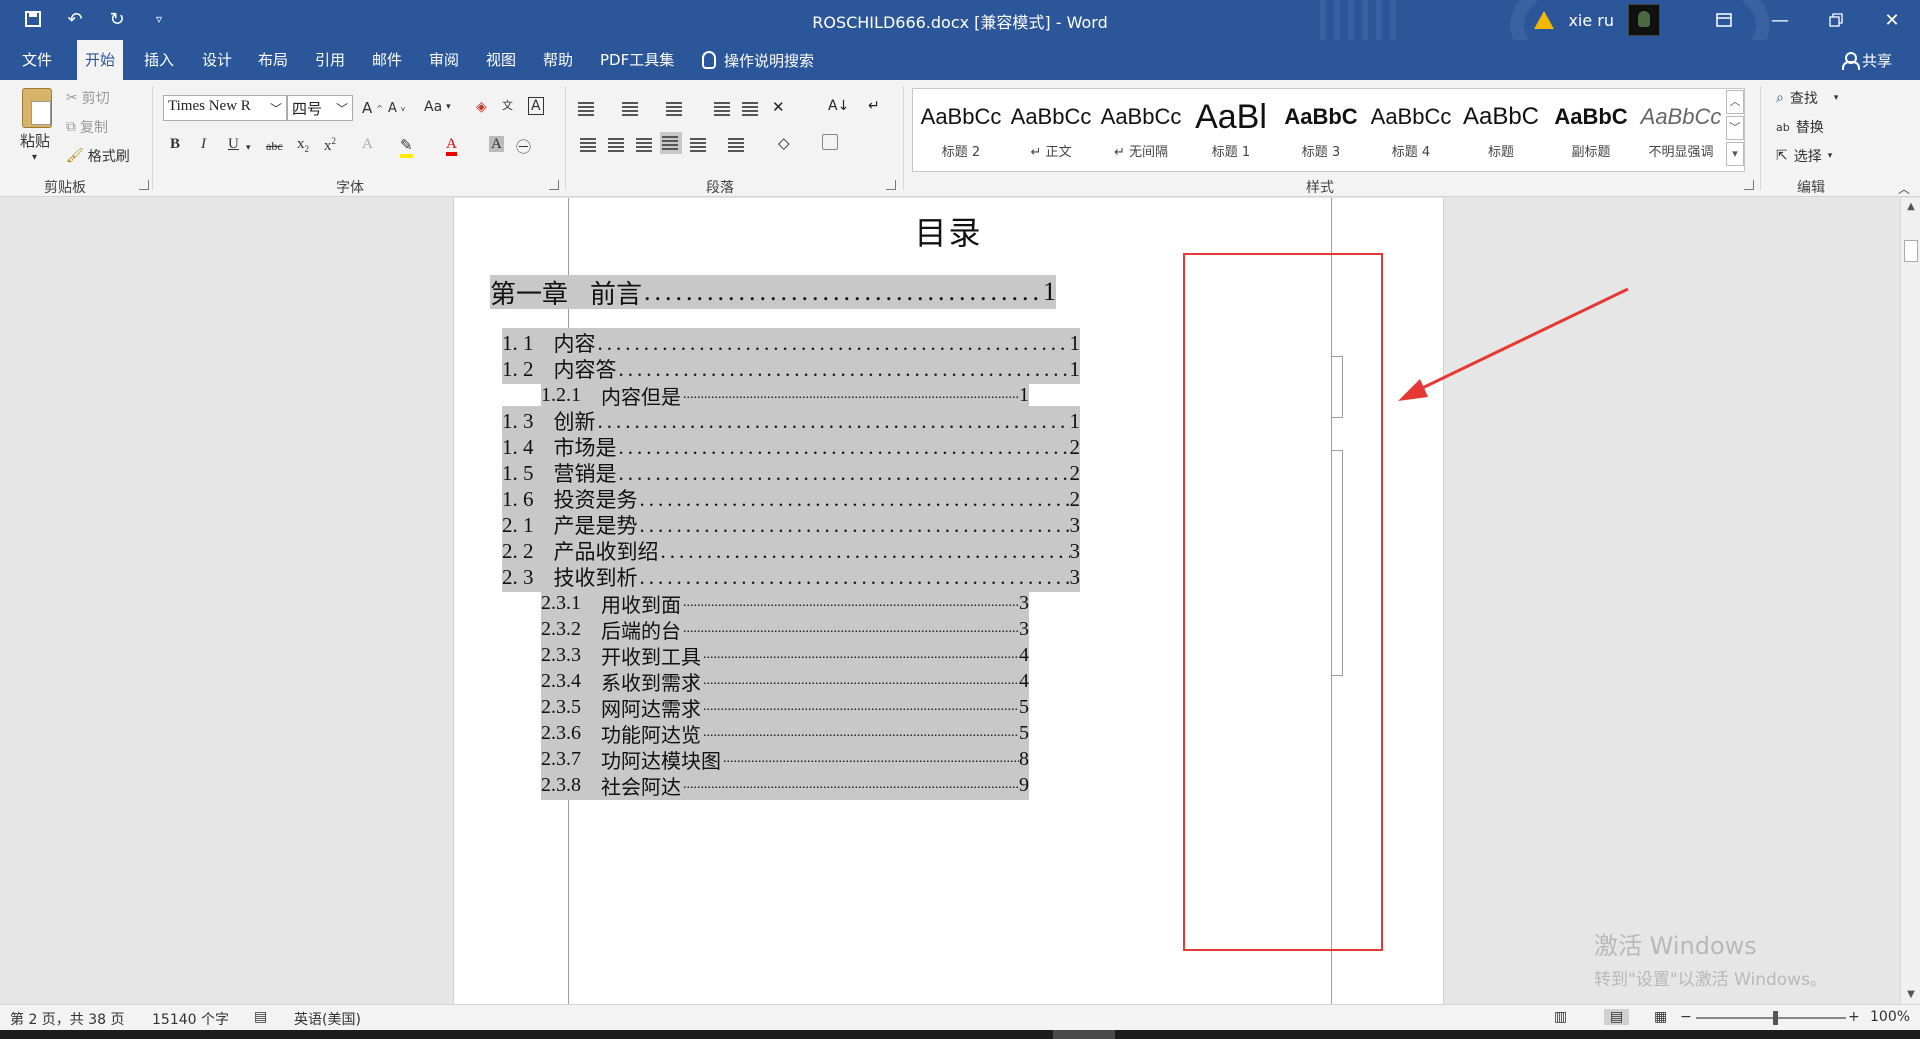  What do you see at coordinates (1800, 127) in the screenshot?
I see `replace-button: ab 替换` at bounding box center [1800, 127].